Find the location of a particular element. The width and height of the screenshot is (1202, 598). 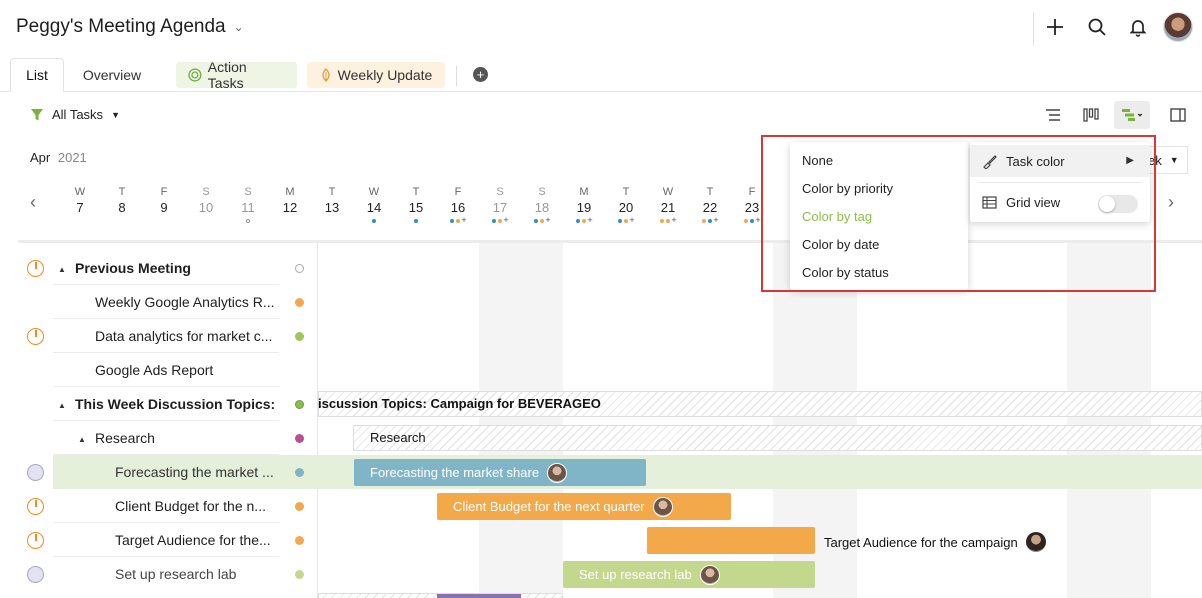

timeline-day: T 20 + is located at coordinates (626, 205).